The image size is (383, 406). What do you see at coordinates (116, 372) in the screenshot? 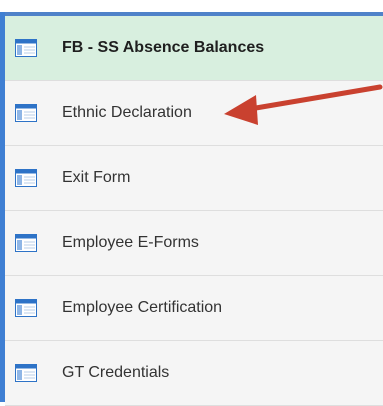
I see `menu-item-label: GT Credentials` at bounding box center [116, 372].